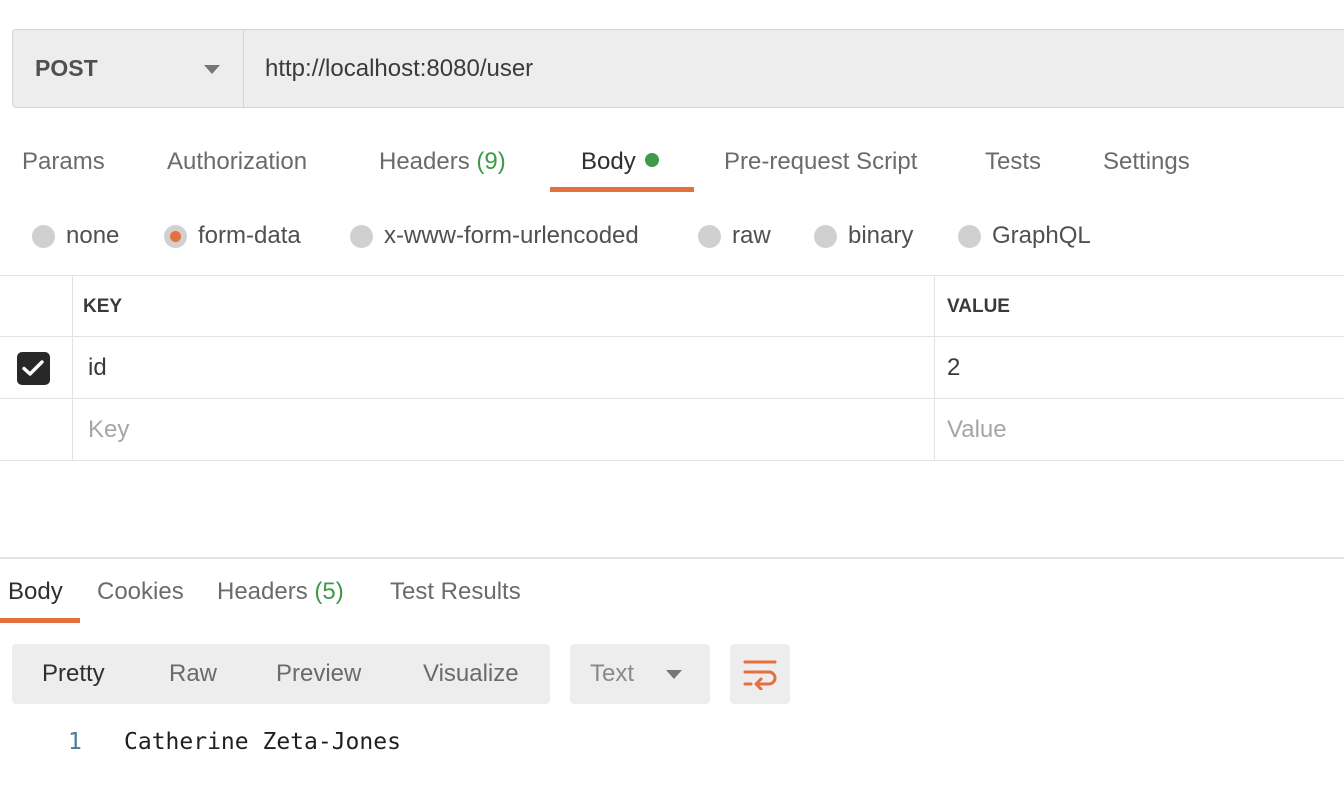 This screenshot has width=1344, height=808. What do you see at coordinates (193, 674) in the screenshot?
I see `view-raw-button: Raw` at bounding box center [193, 674].